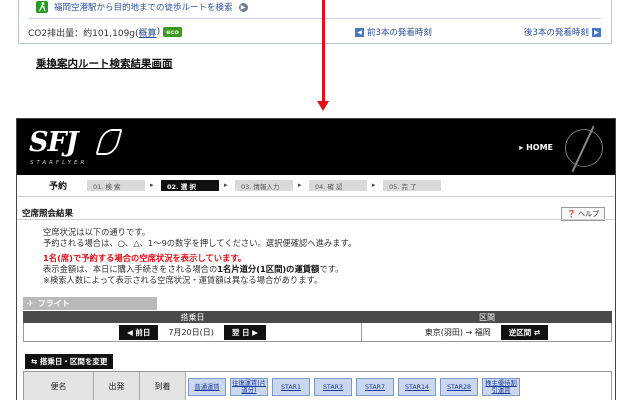  I want to click on info-line: 予約される場合は、○、△、1～9の数字を押してください。選択便確認へ進みます。, so click(200, 243).